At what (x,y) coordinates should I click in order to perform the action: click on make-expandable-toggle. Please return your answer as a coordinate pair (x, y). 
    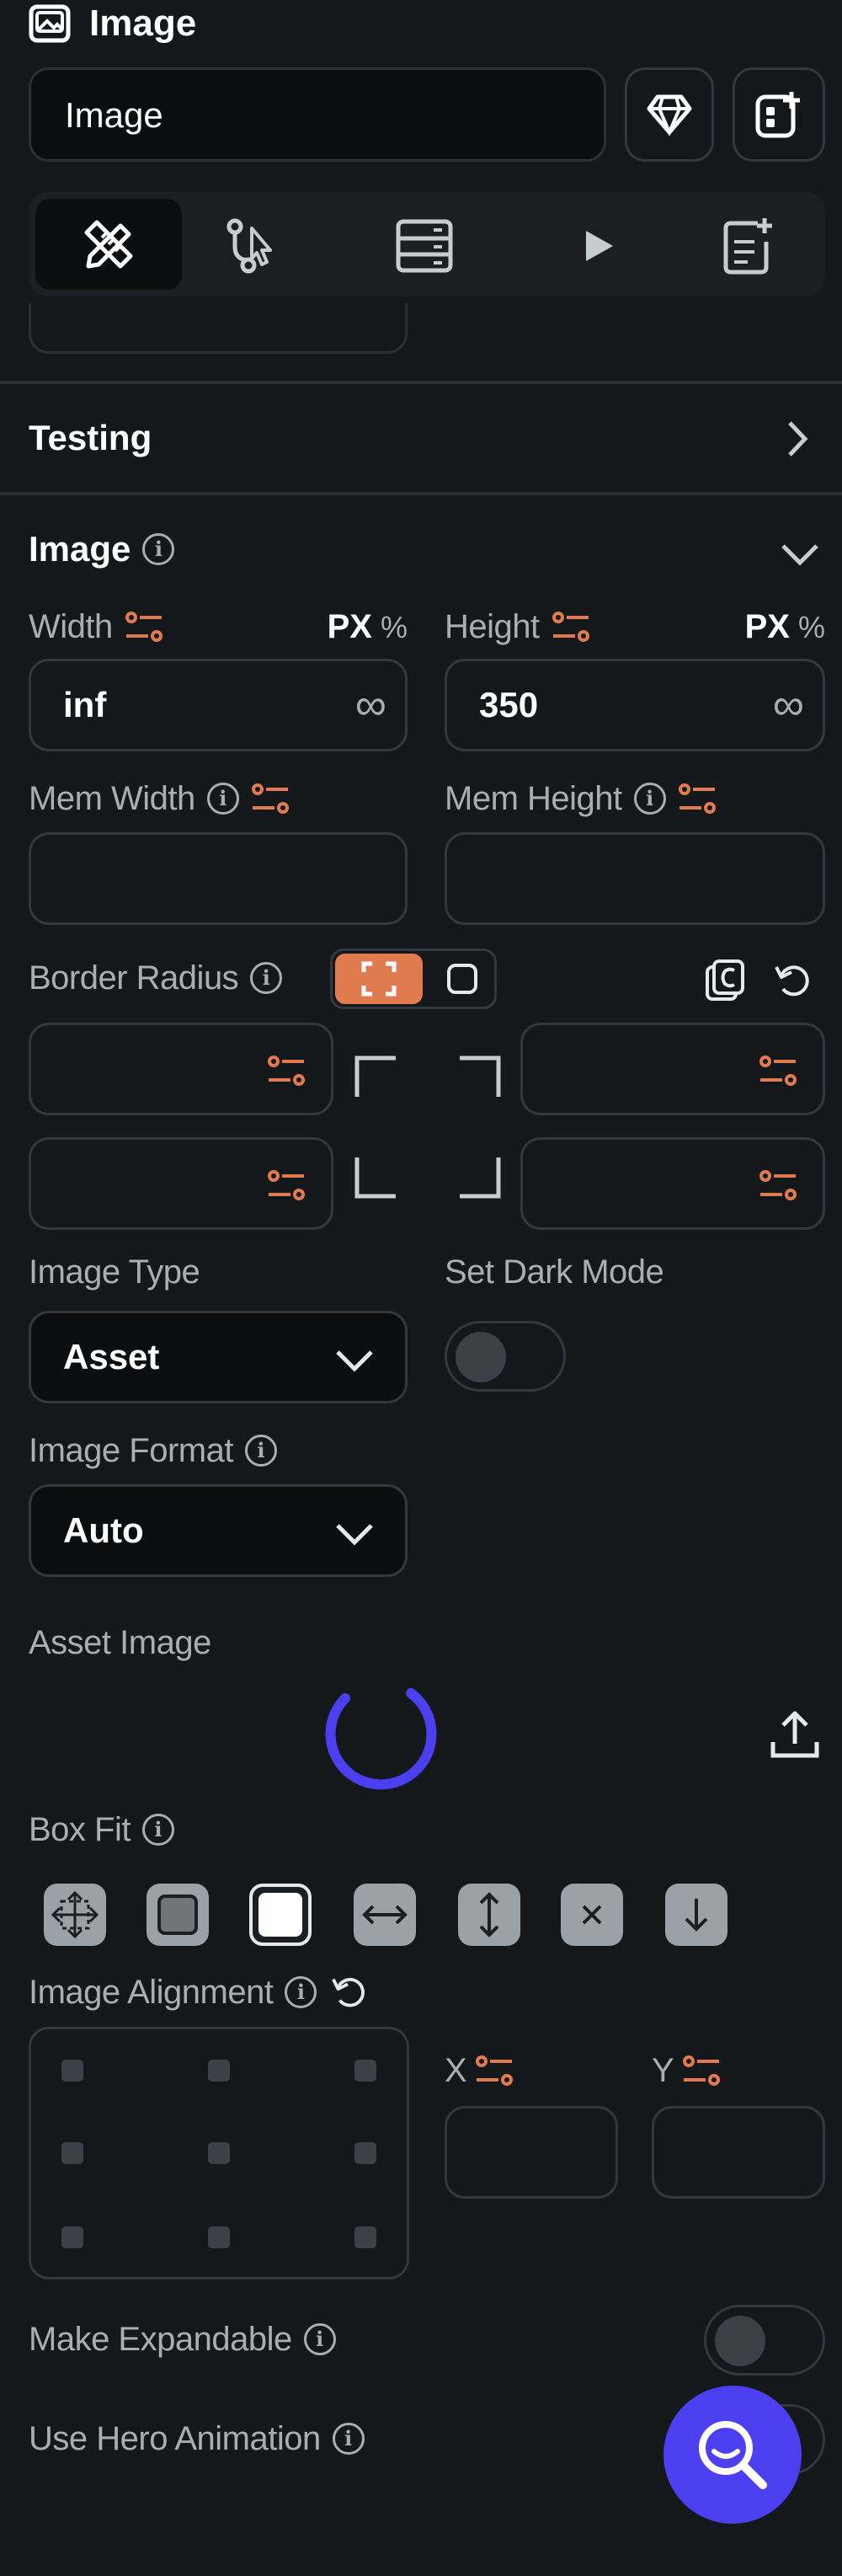
    Looking at the image, I should click on (764, 2340).